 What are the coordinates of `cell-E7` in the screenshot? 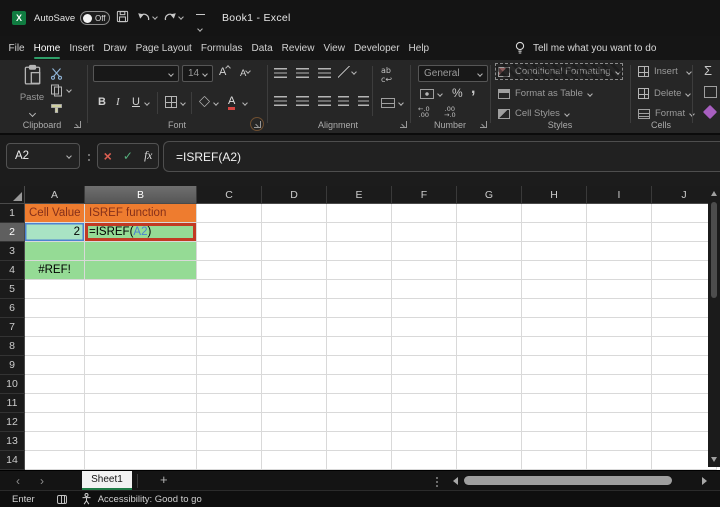 It's located at (359, 327).